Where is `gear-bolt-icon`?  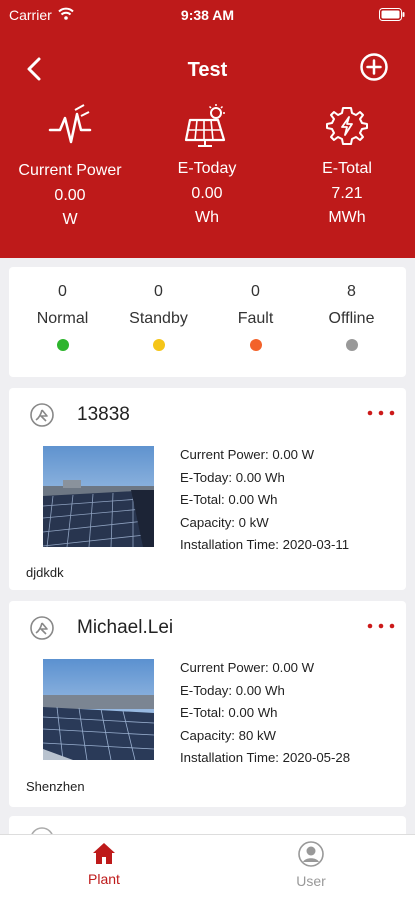 gear-bolt-icon is located at coordinates (347, 126).